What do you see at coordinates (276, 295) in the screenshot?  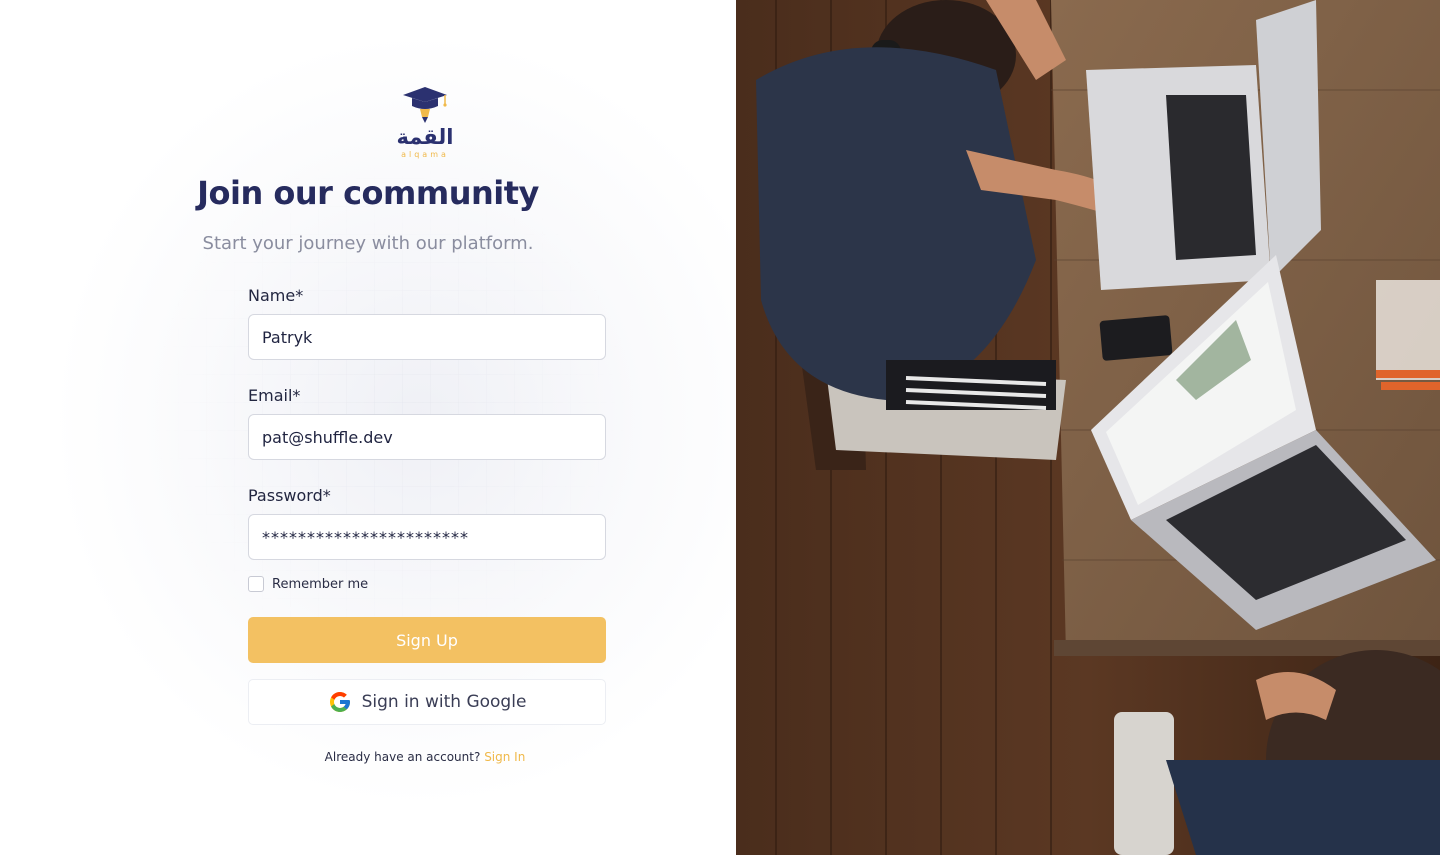 I see `name-label: Name*` at bounding box center [276, 295].